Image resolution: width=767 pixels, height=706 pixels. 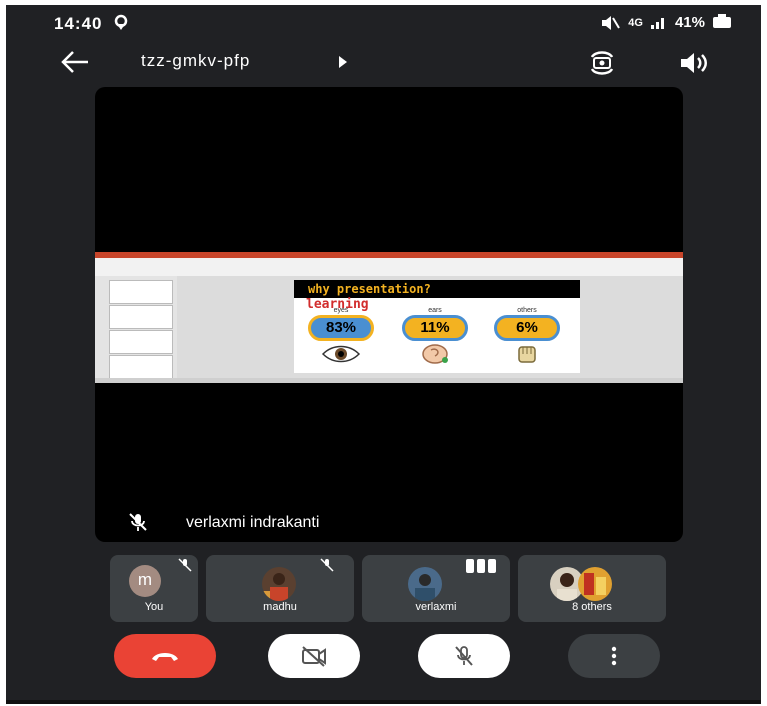 What do you see at coordinates (383, 702) in the screenshot?
I see `bottom-edge` at bounding box center [383, 702].